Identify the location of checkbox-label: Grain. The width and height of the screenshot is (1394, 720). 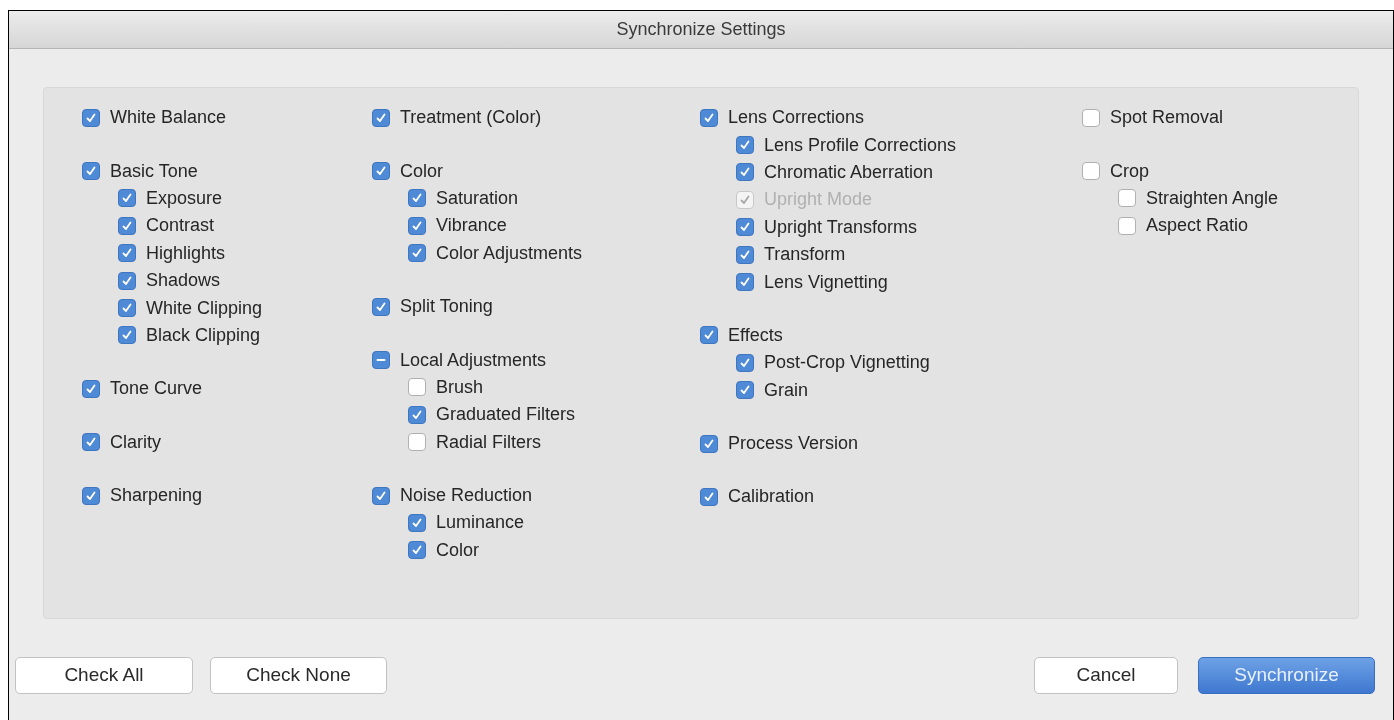
(786, 390).